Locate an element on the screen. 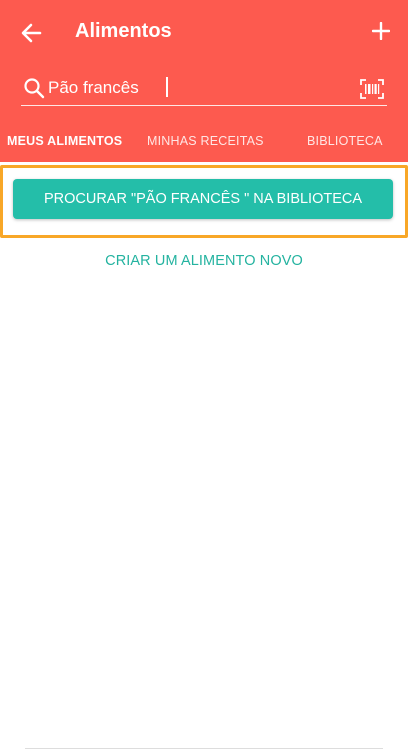 This screenshot has height=751, width=408. barcode-scan-icon is located at coordinates (372, 89).